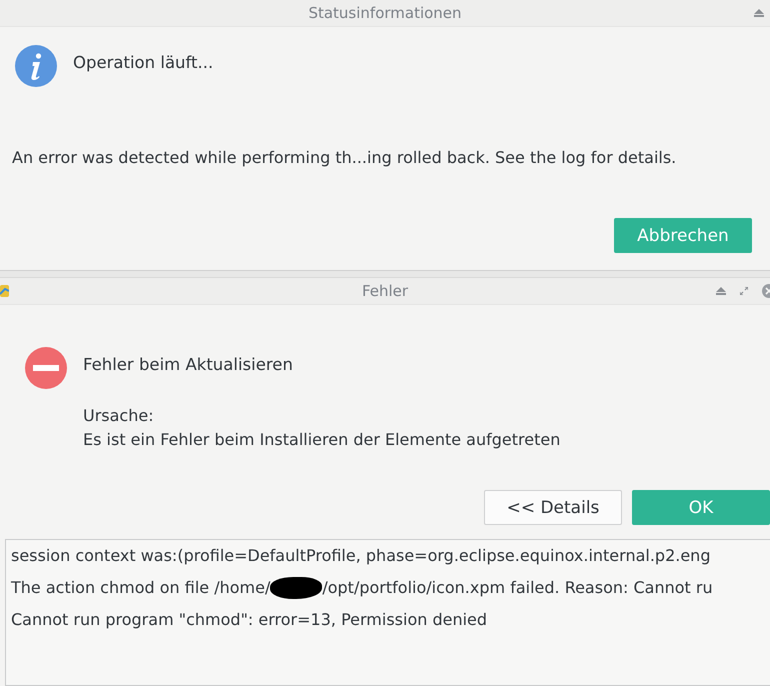  Describe the element at coordinates (119, 416) in the screenshot. I see `reason-label: Ursache:` at that location.